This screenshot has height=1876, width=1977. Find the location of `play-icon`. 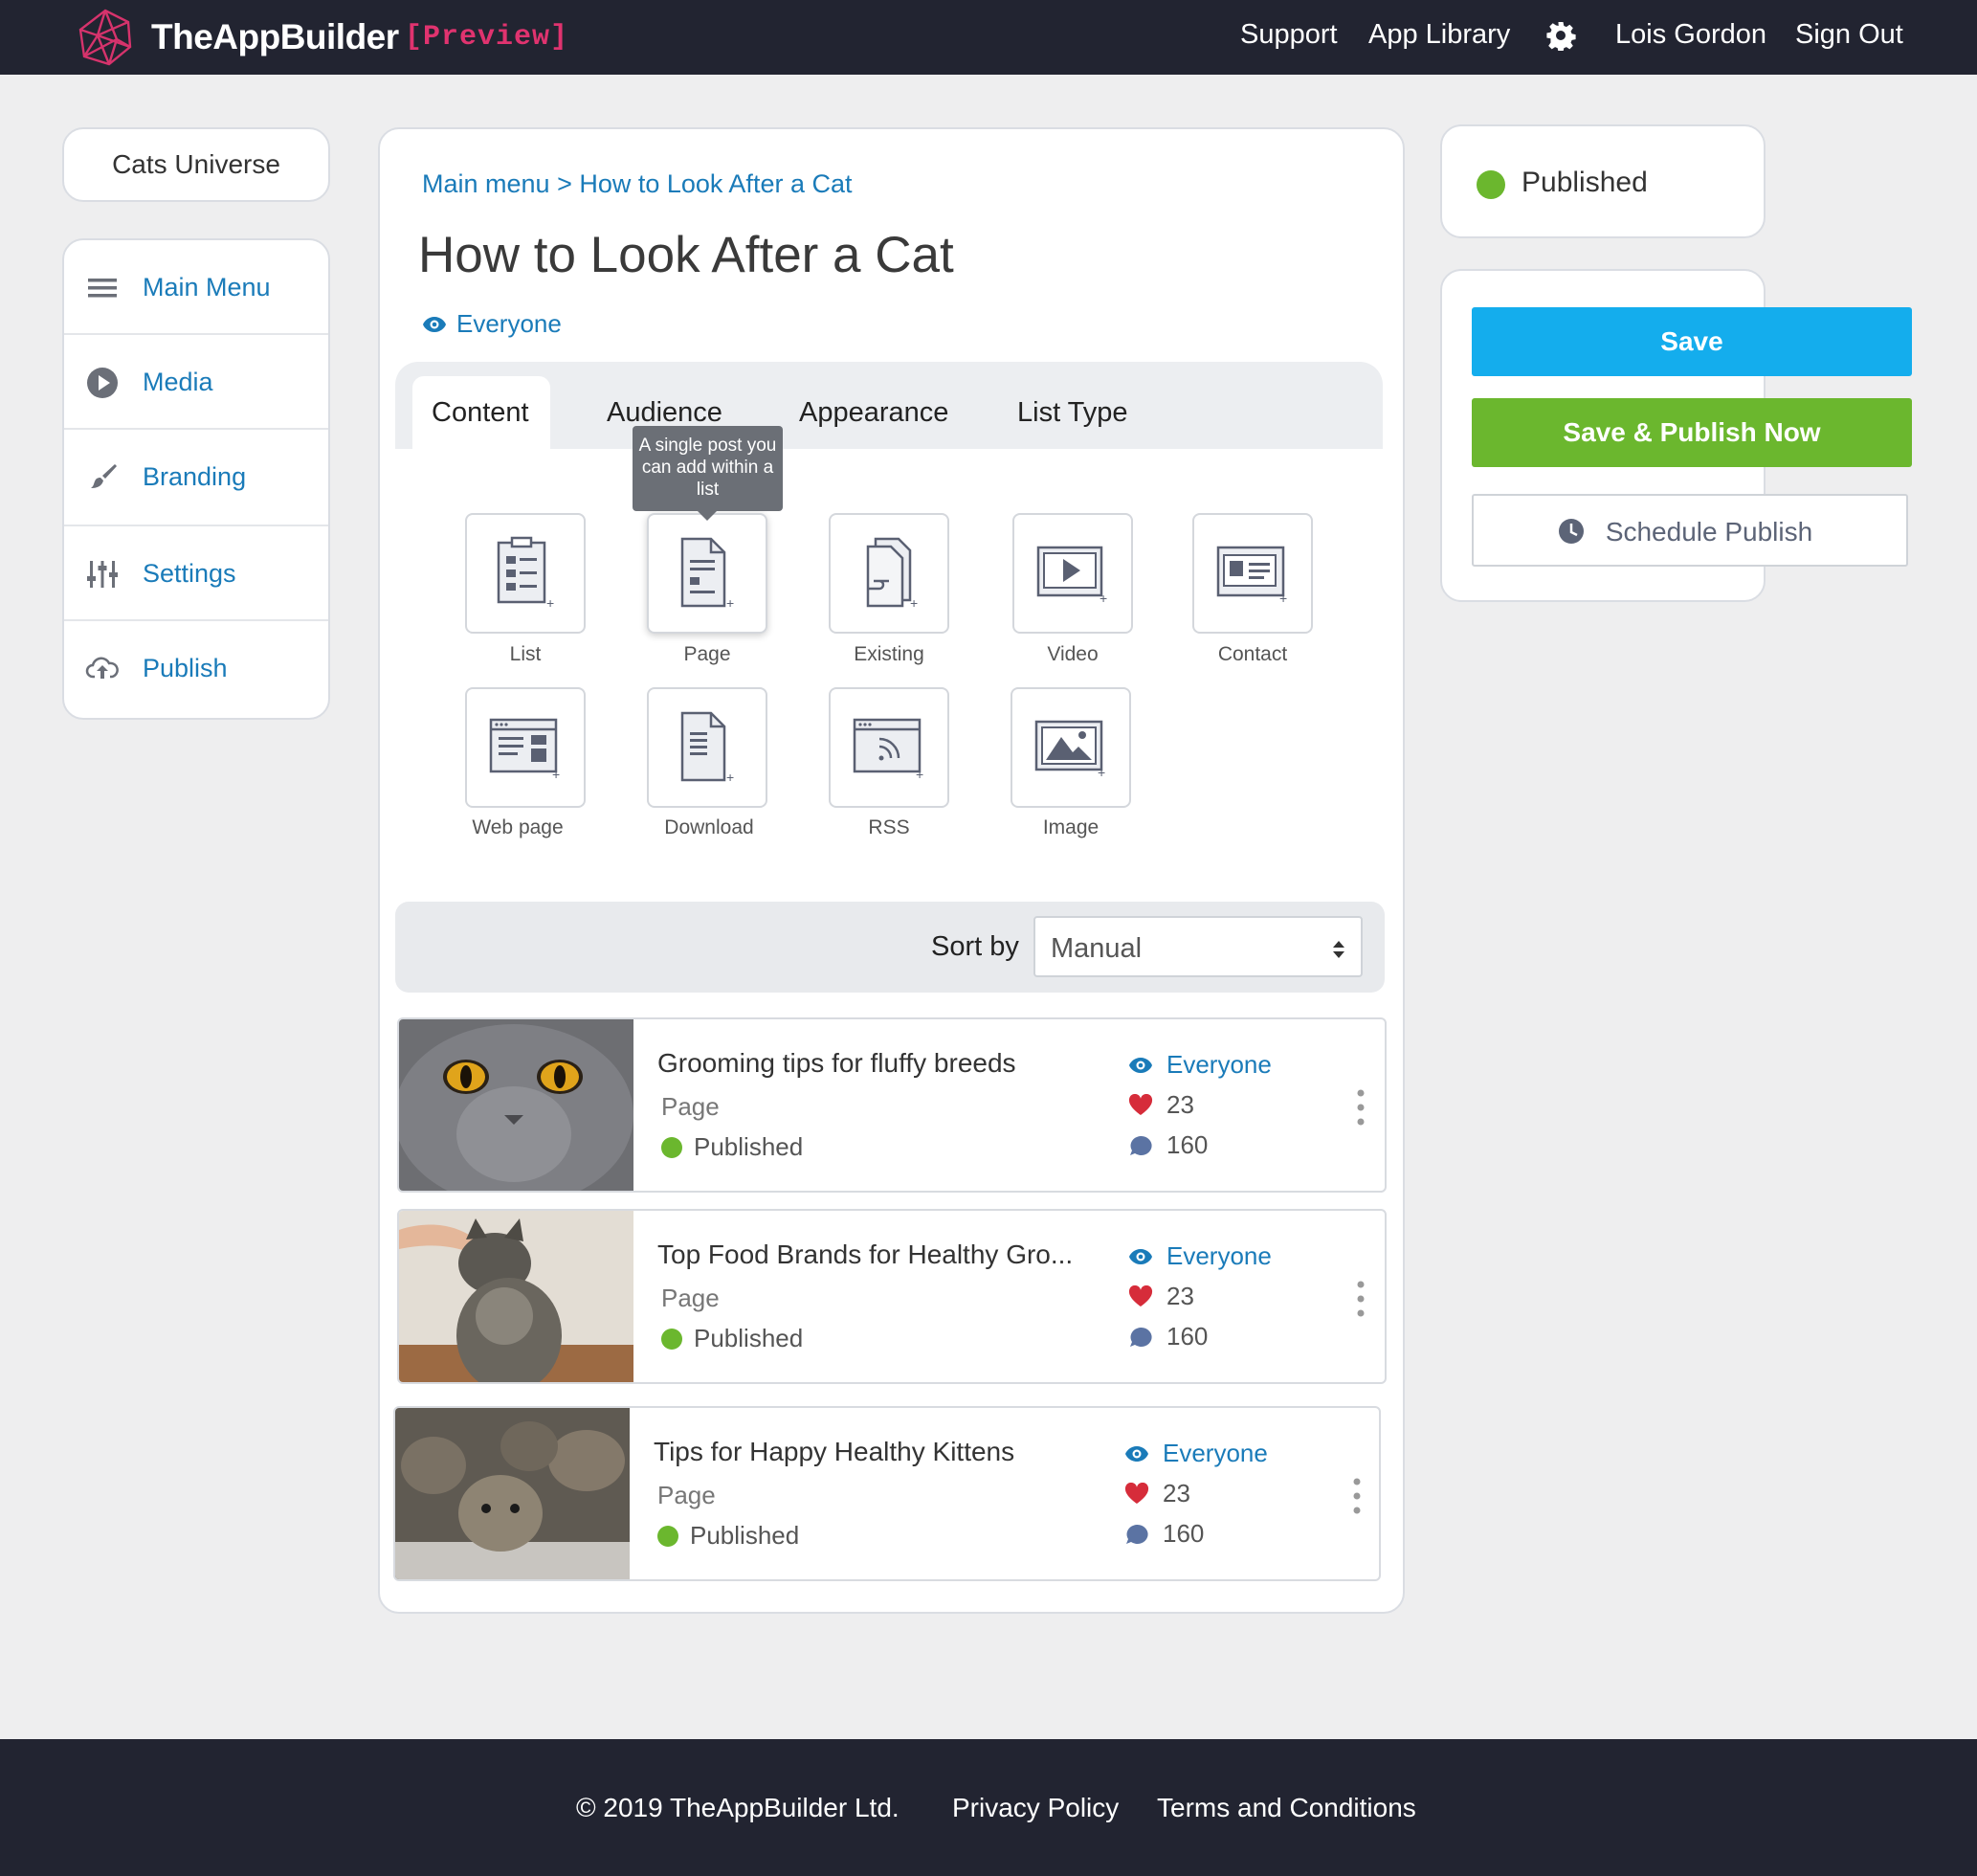

play-icon is located at coordinates (103, 383).